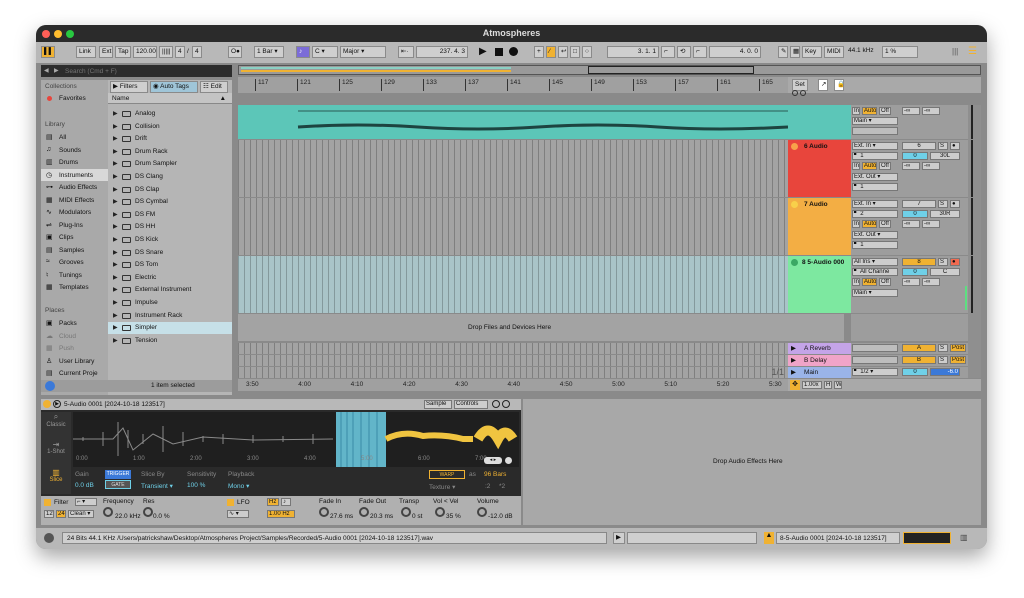 This screenshot has height=598, width=1024. Describe the element at coordinates (49, 538) in the screenshot. I see `info-view-icon` at that location.